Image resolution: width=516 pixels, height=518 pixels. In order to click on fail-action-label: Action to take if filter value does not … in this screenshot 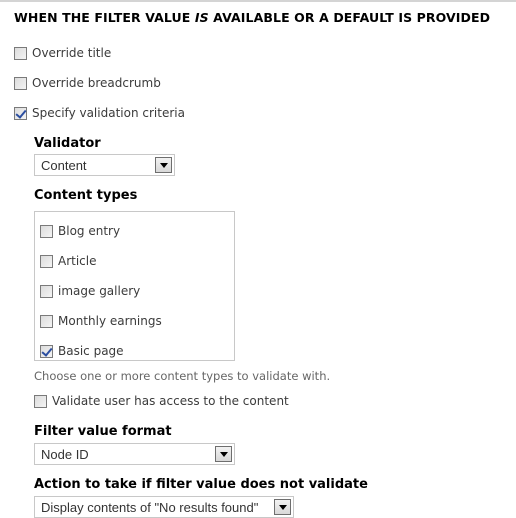, I will do `click(201, 484)`.